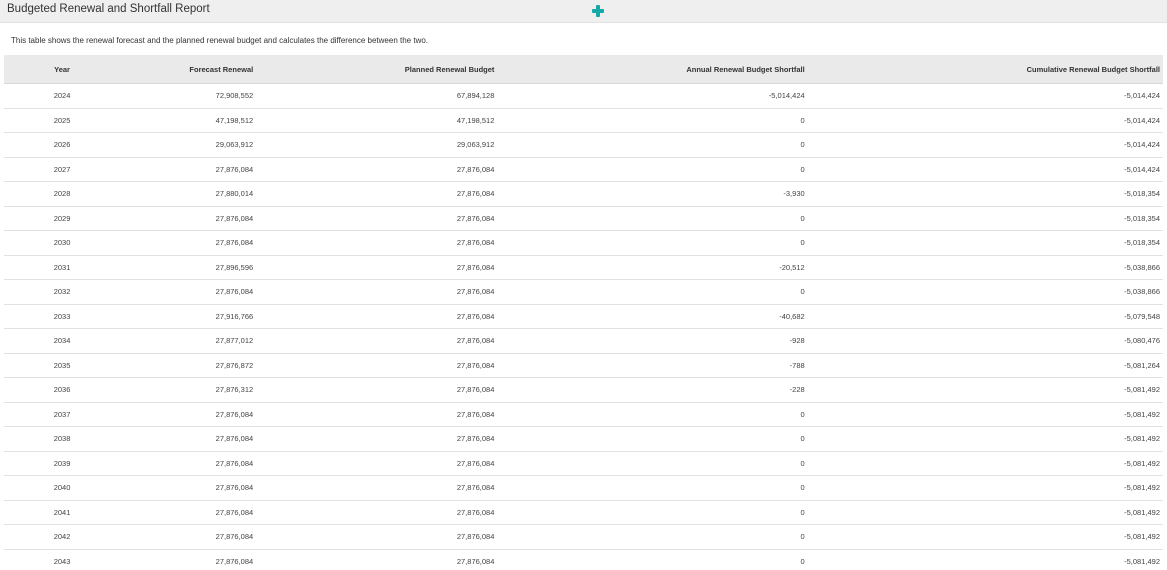 Image resolution: width=1167 pixels, height=570 pixels. Describe the element at coordinates (62, 267) in the screenshot. I see `cell-year: 2031` at that location.